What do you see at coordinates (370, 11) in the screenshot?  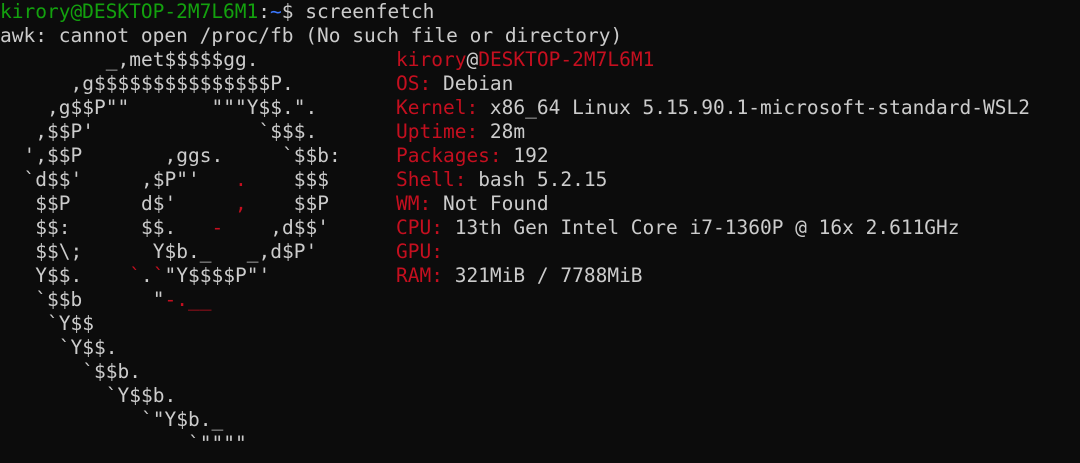 I see `prompt-command: screenfetch` at bounding box center [370, 11].